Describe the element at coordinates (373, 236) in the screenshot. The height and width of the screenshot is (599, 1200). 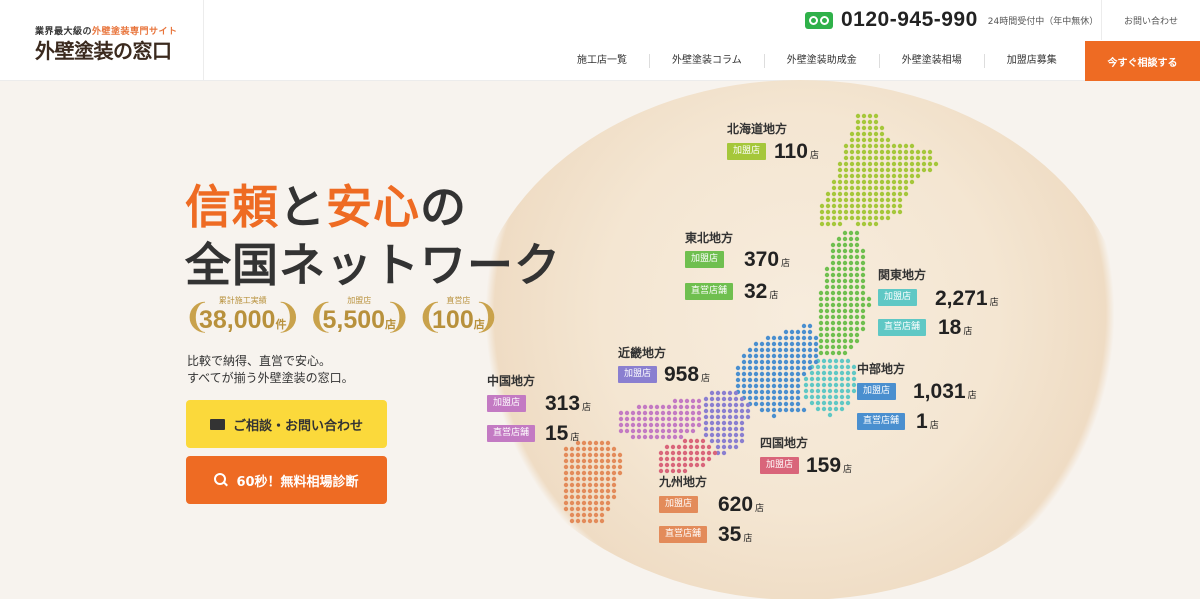
I see `hero-headline: 信頼と安心の 全国ネットワーク` at that location.